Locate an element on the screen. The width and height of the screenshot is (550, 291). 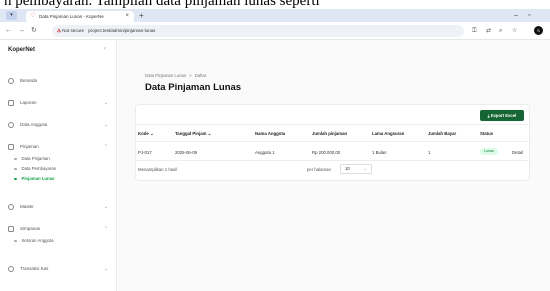
status-badge: Lunas is located at coordinates (489, 151).